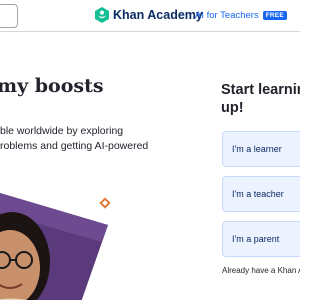 The image size is (320, 300). What do you see at coordinates (102, 15) in the screenshot?
I see `khan-academy-logo-icon` at bounding box center [102, 15].